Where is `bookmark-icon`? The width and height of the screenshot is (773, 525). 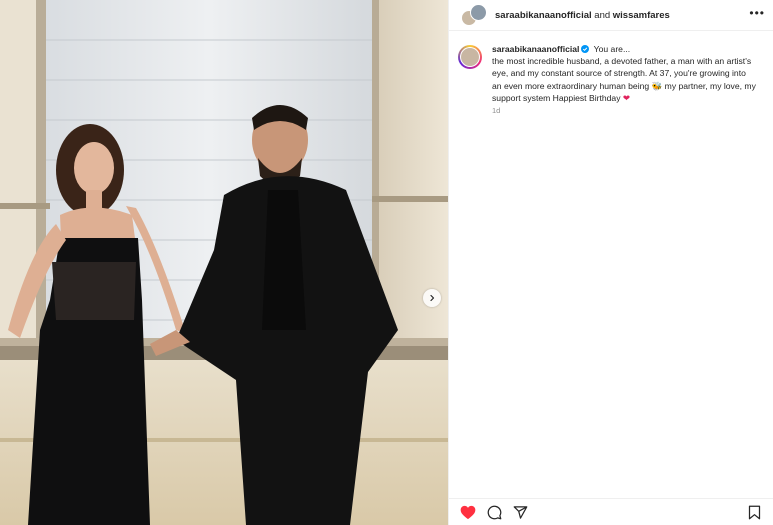
bookmark-icon is located at coordinates (754, 512).